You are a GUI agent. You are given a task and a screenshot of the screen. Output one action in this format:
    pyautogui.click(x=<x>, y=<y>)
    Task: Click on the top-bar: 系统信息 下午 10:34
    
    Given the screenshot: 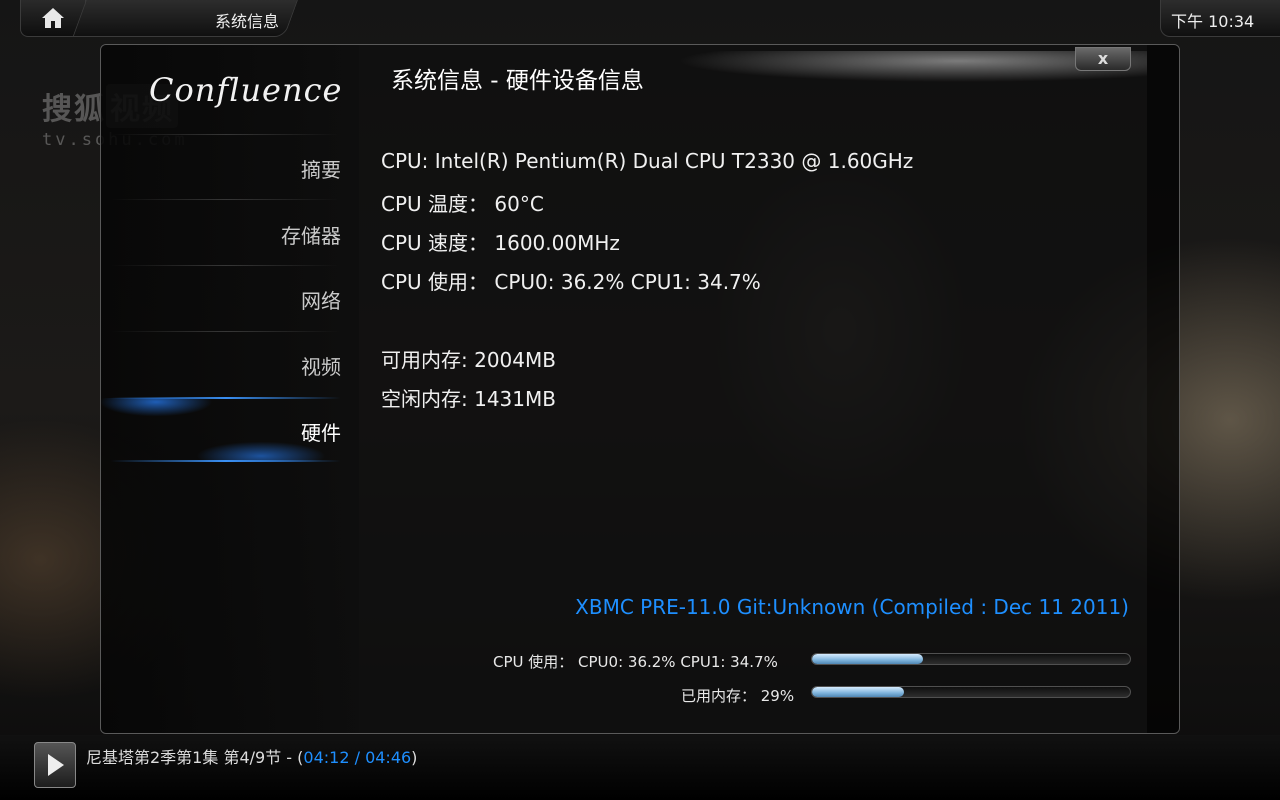 What is the action you would take?
    pyautogui.click(x=640, y=19)
    